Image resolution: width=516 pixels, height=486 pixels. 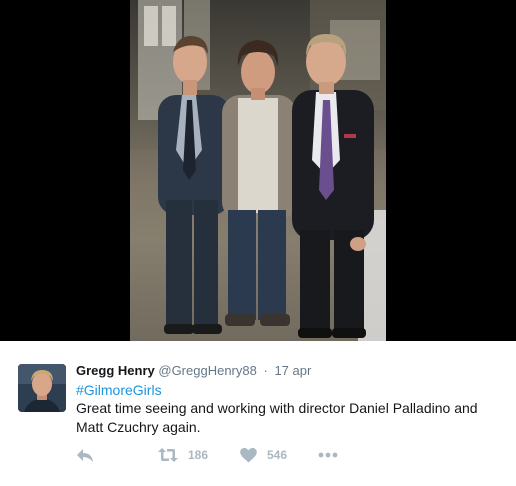 I want to click on avatar-portrait, so click(x=42, y=388).